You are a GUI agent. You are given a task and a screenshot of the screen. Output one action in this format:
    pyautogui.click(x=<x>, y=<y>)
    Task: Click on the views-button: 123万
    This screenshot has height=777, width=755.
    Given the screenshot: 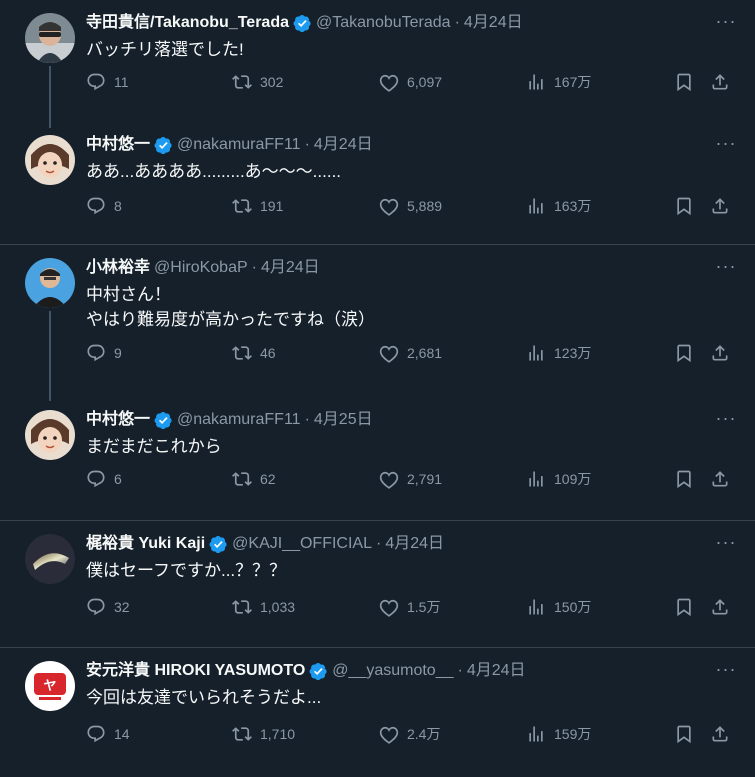 What is the action you would take?
    pyautogui.click(x=558, y=353)
    